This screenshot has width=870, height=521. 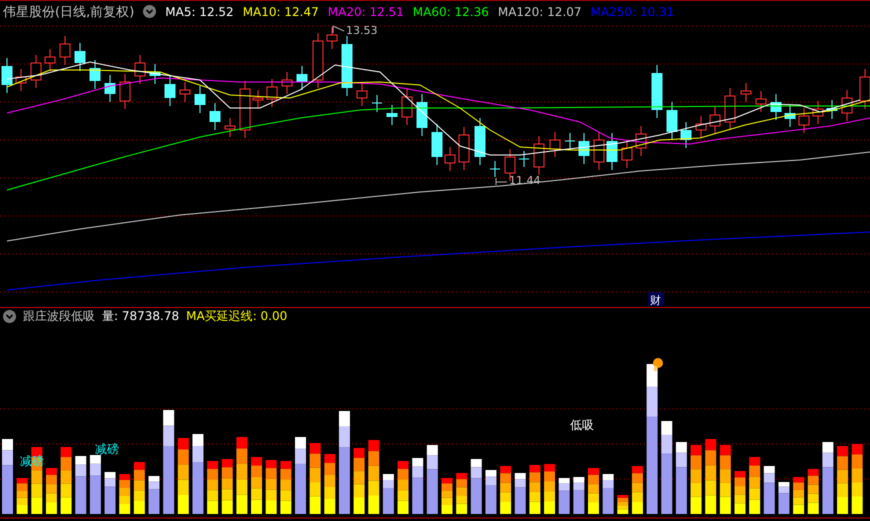 What do you see at coordinates (59, 316) in the screenshot?
I see `indicator-title: 跟庄波段低吸` at bounding box center [59, 316].